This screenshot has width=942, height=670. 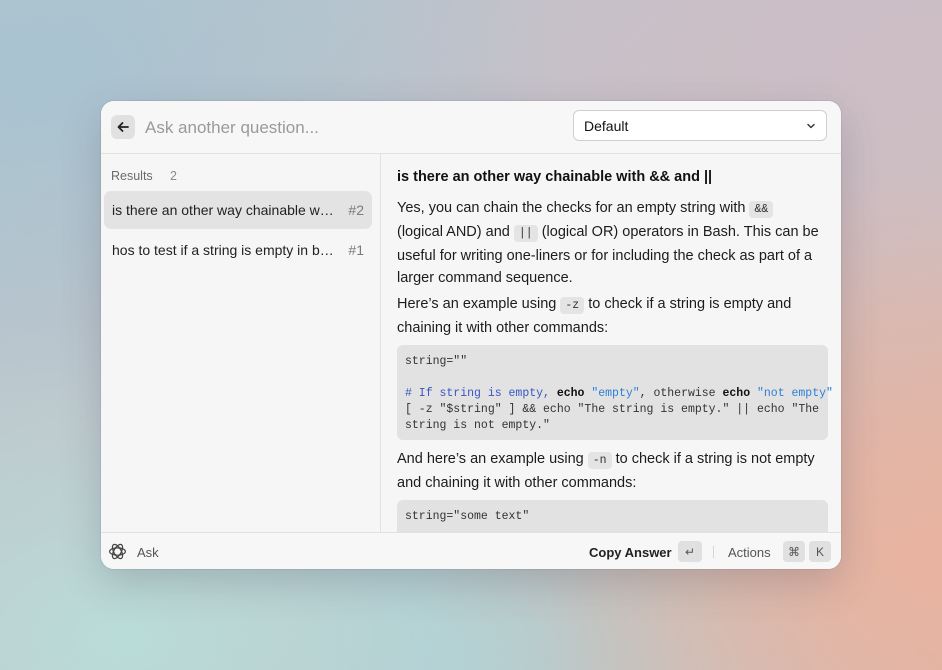 I want to click on code-string: "empty", so click(x=615, y=393).